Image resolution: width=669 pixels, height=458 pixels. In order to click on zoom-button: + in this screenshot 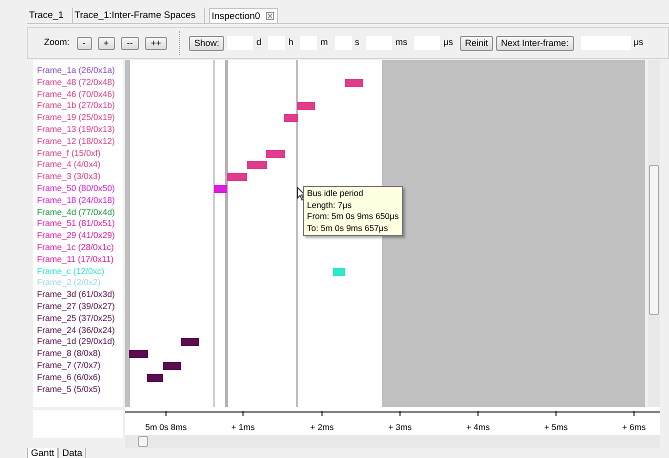, I will do `click(106, 43)`.